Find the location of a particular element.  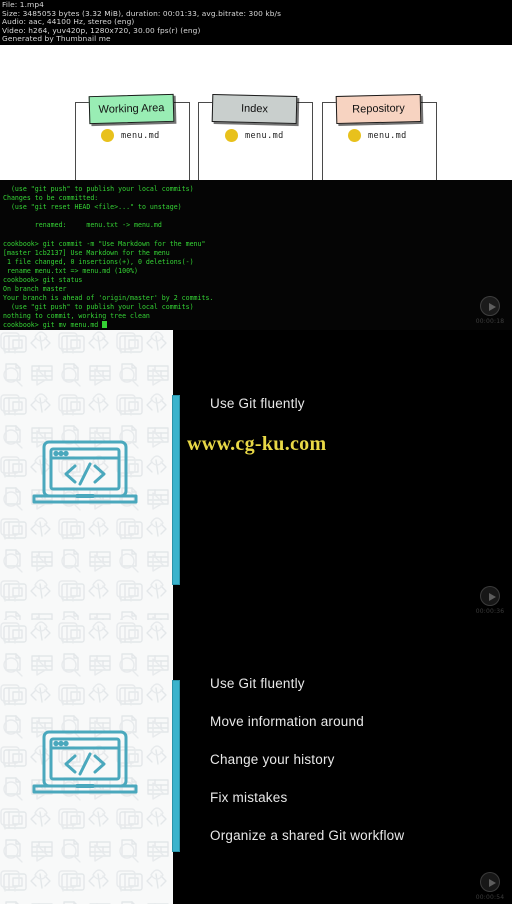

timestamp: 00:00:36 is located at coordinates (490, 611).